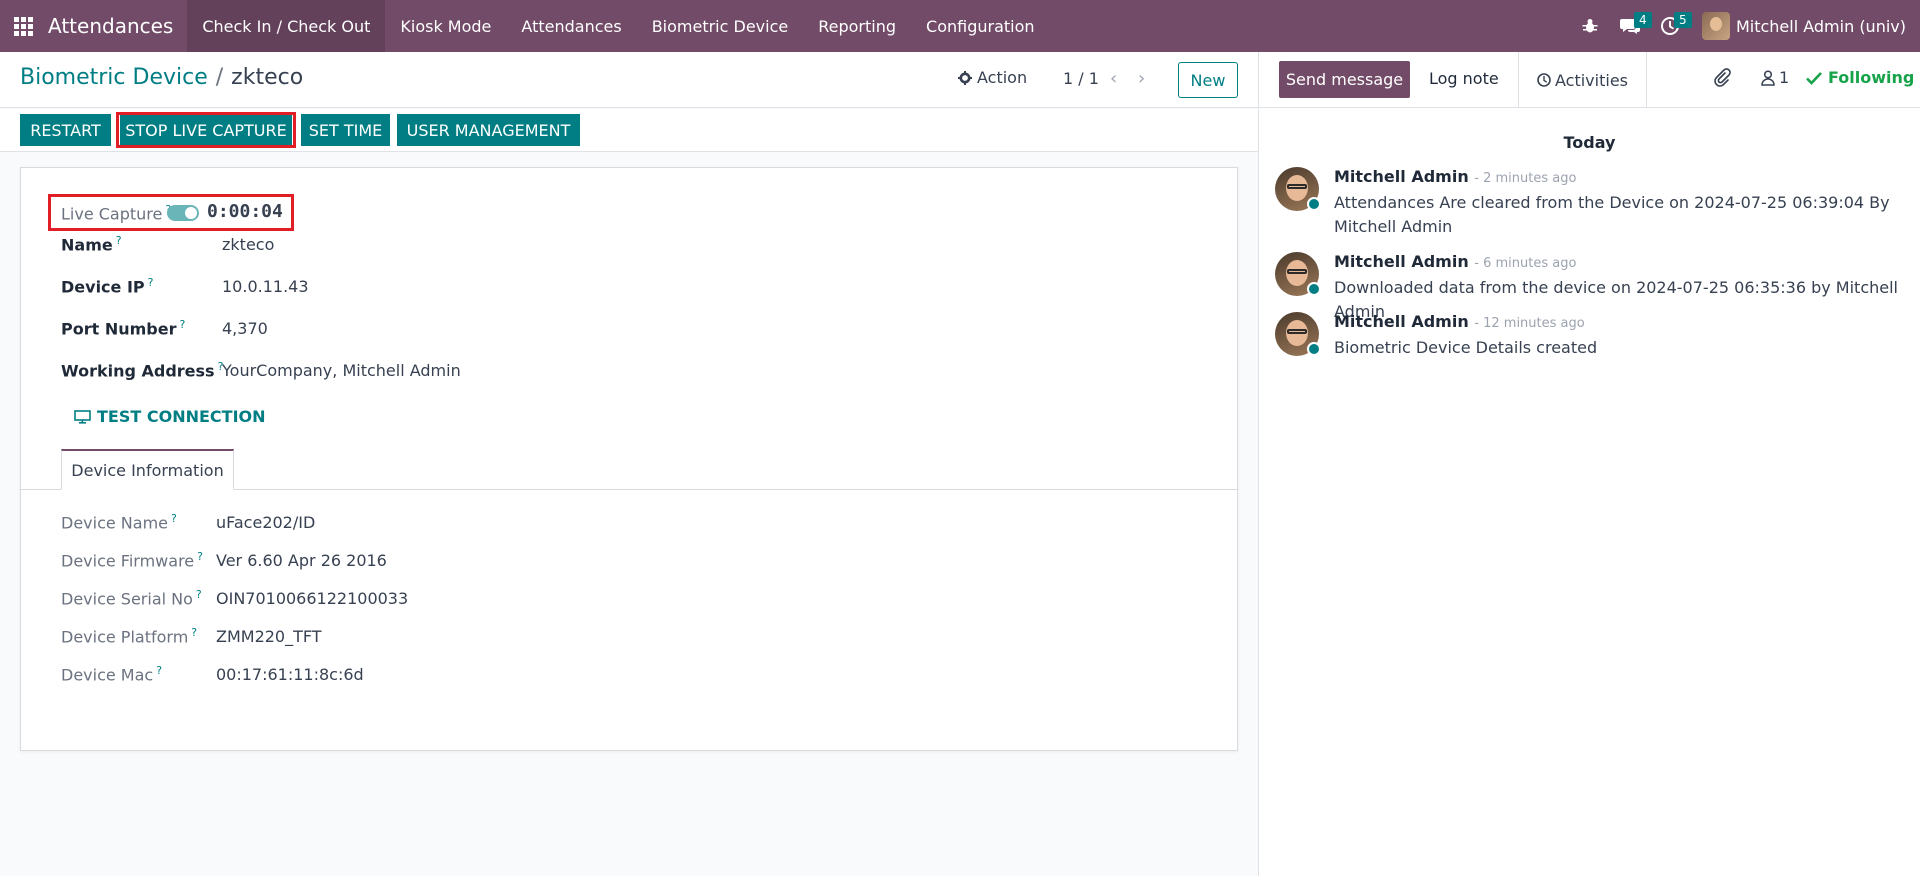 The width and height of the screenshot is (1920, 876). I want to click on nav-check-in-out: Check In / Check Out, so click(286, 26).